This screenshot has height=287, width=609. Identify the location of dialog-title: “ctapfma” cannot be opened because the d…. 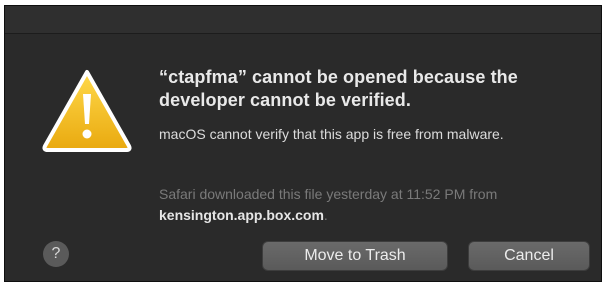
(338, 88).